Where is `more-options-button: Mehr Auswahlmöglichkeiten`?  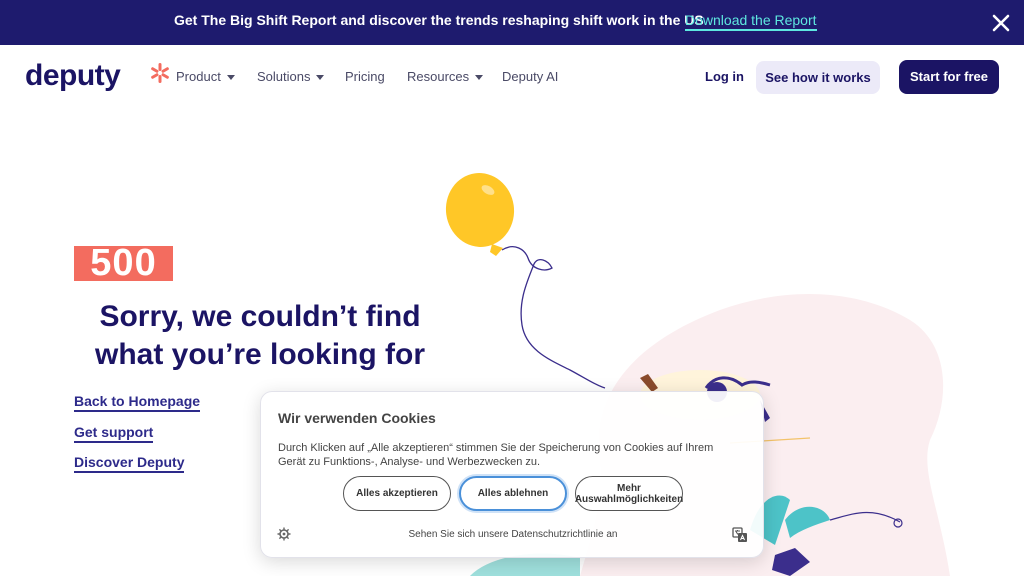
more-options-button: Mehr Auswahlmöglichkeiten is located at coordinates (629, 493).